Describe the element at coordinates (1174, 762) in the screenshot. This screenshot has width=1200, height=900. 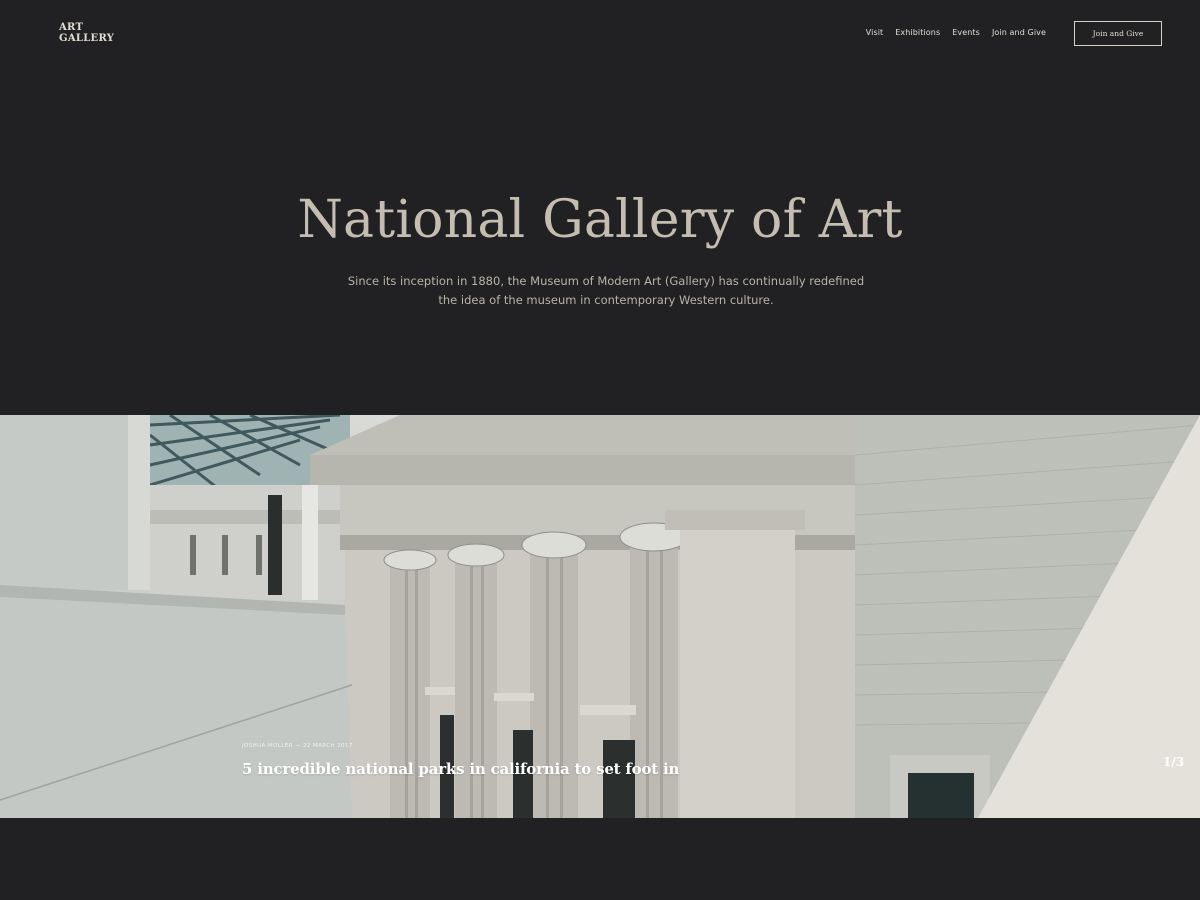
I see `slide-counter: 1/3` at that location.